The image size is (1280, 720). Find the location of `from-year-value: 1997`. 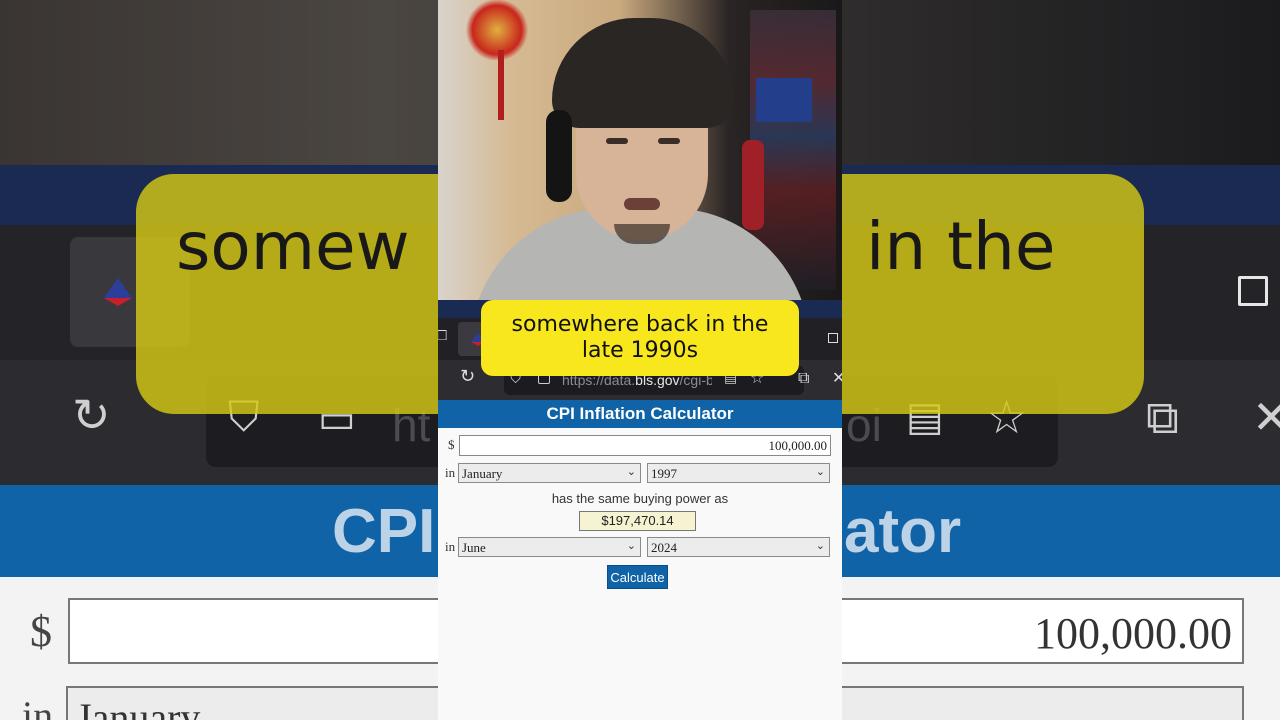

from-year-value: 1997 is located at coordinates (664, 473).